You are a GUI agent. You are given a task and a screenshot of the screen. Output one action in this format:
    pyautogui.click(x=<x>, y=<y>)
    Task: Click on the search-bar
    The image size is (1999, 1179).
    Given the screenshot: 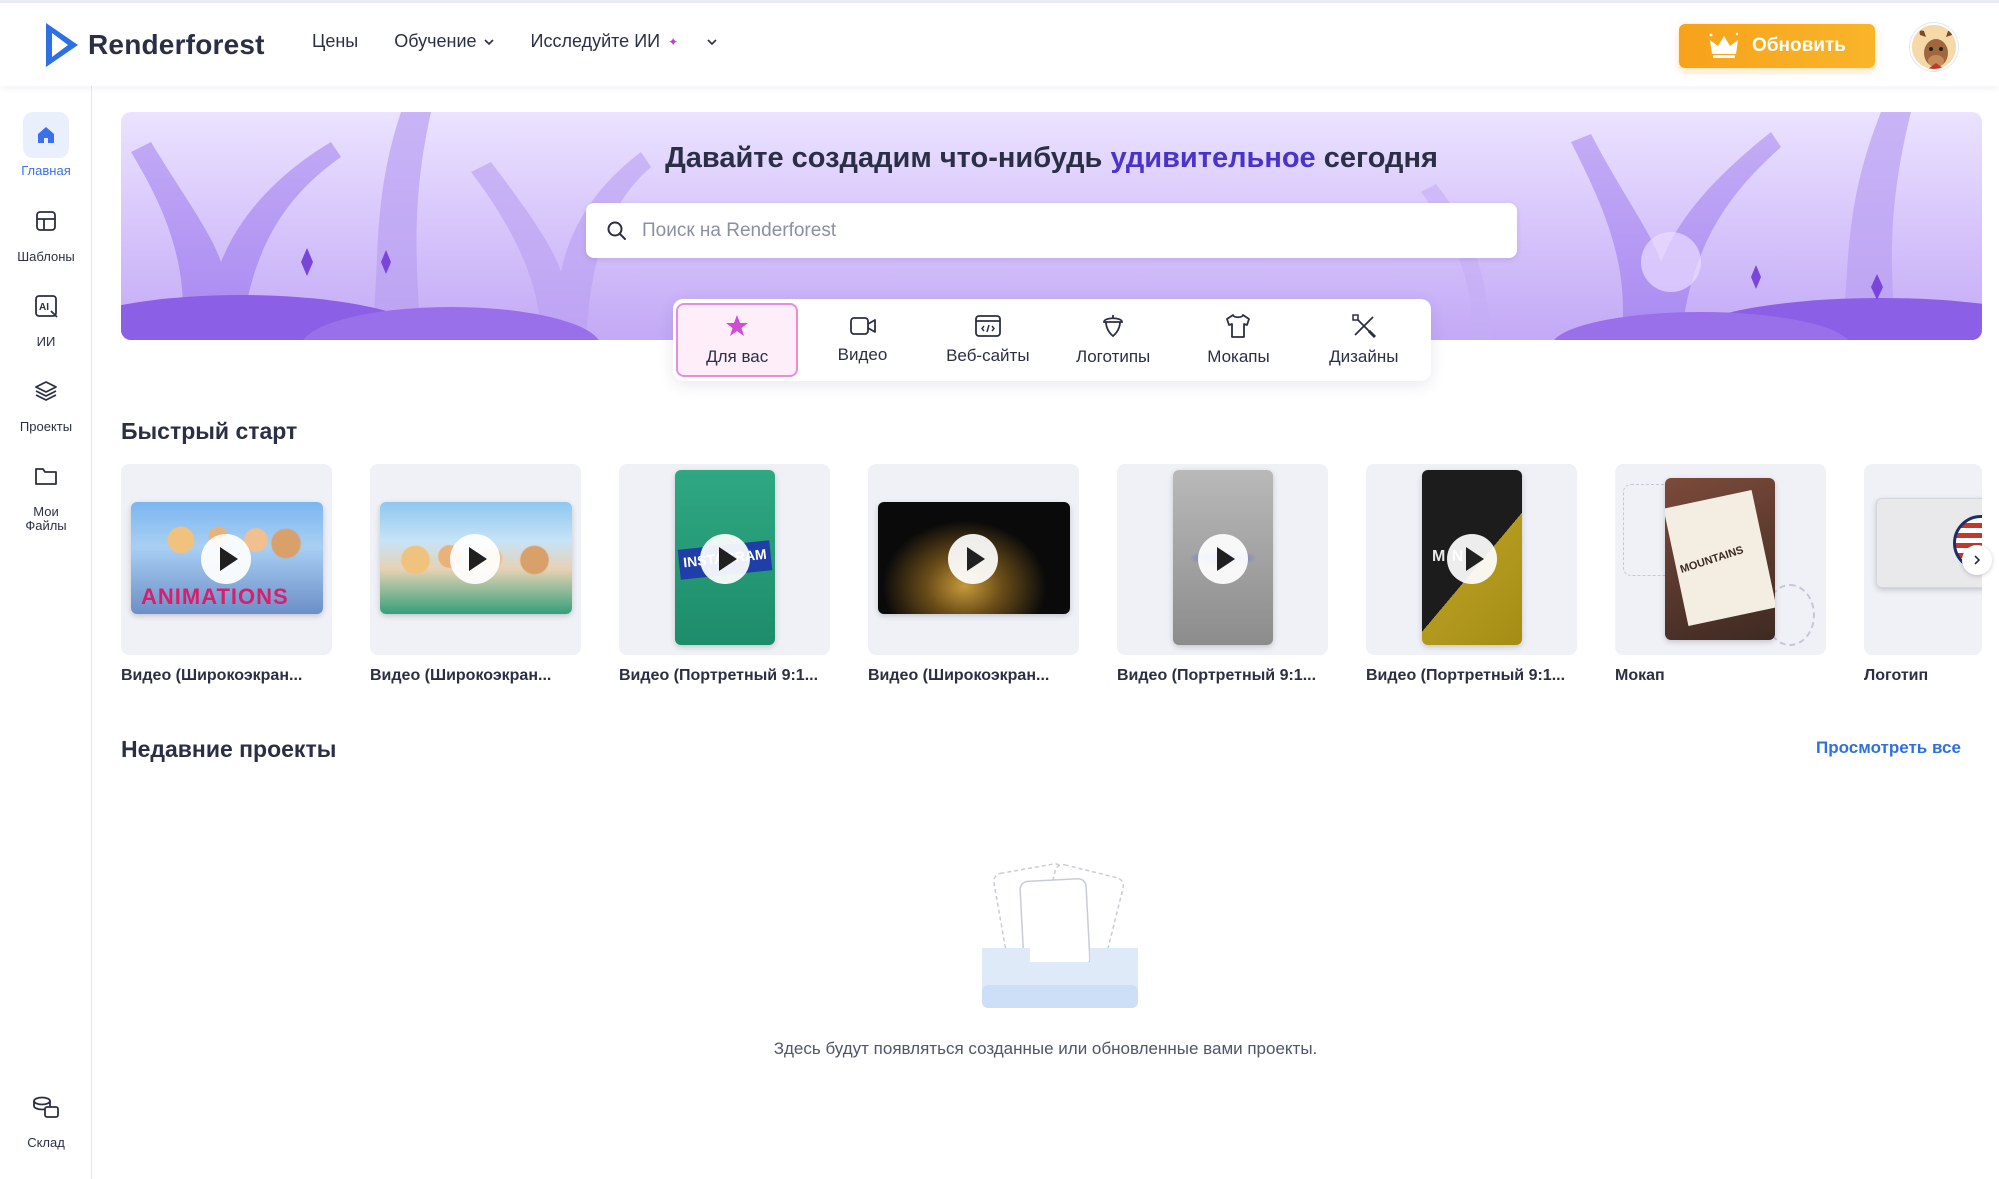 What is the action you would take?
    pyautogui.click(x=1051, y=230)
    